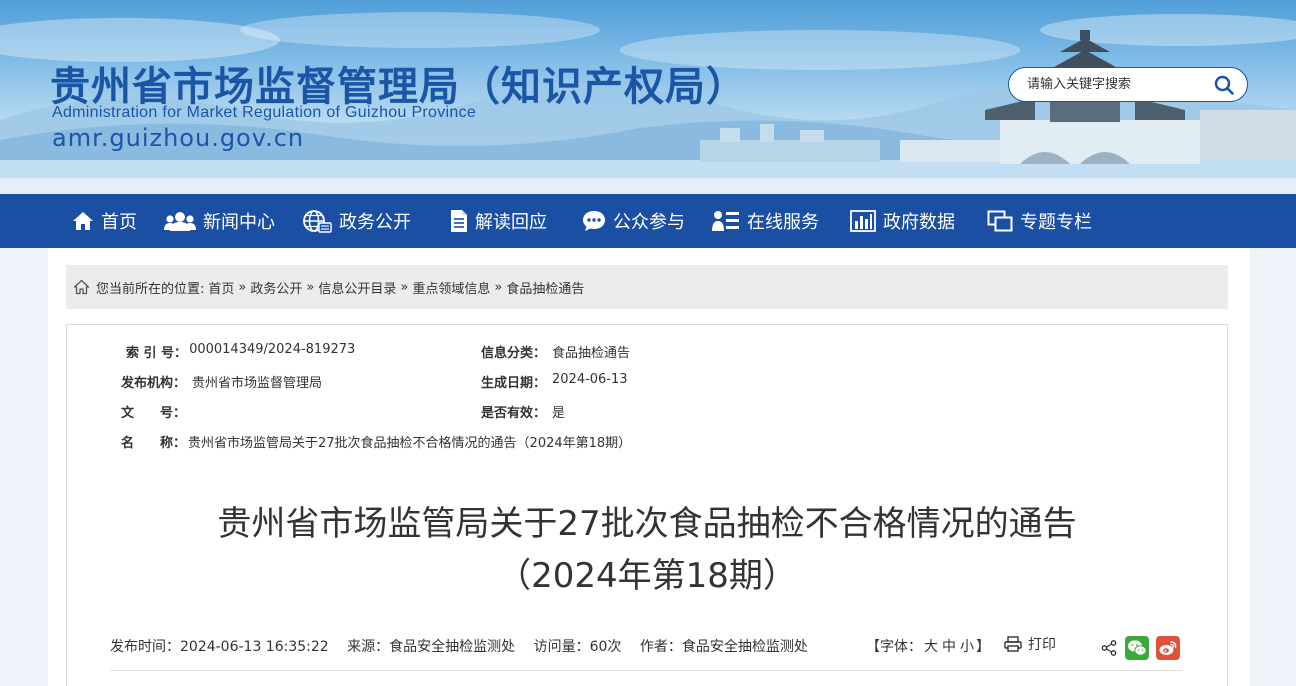 Image resolution: width=1296 pixels, height=686 pixels. I want to click on share-icon, so click(1109, 648).